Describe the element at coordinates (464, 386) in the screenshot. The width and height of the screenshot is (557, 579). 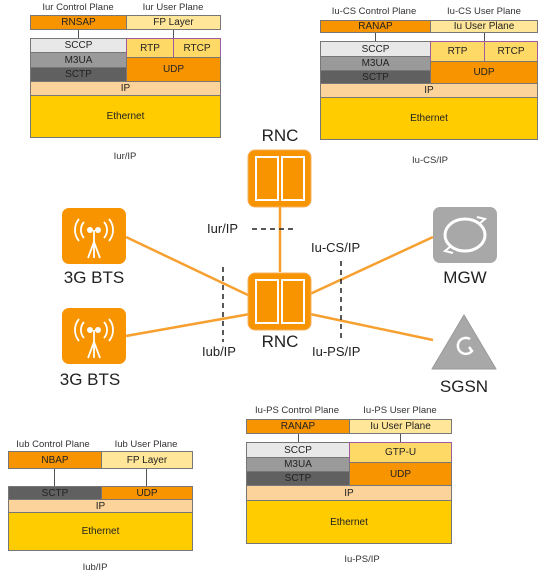
I see `sgsn-label: SGSN` at that location.